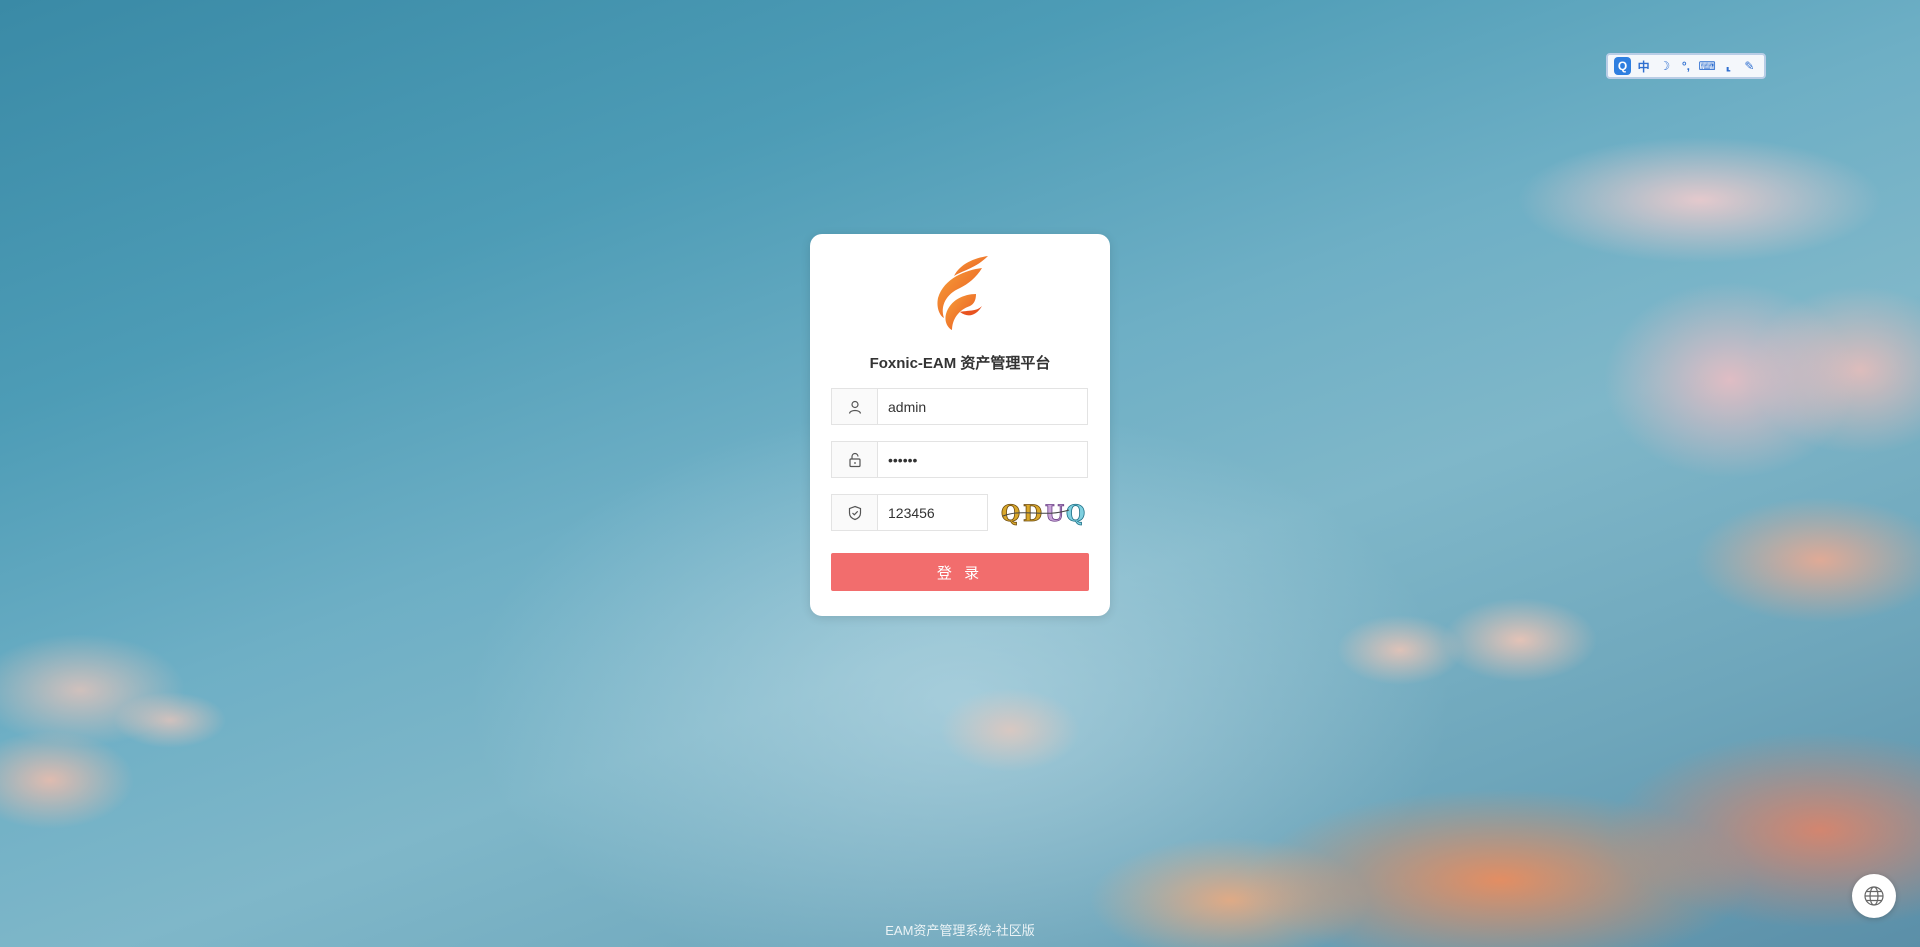  What do you see at coordinates (982, 459) in the screenshot?
I see `password-input: ••••••` at bounding box center [982, 459].